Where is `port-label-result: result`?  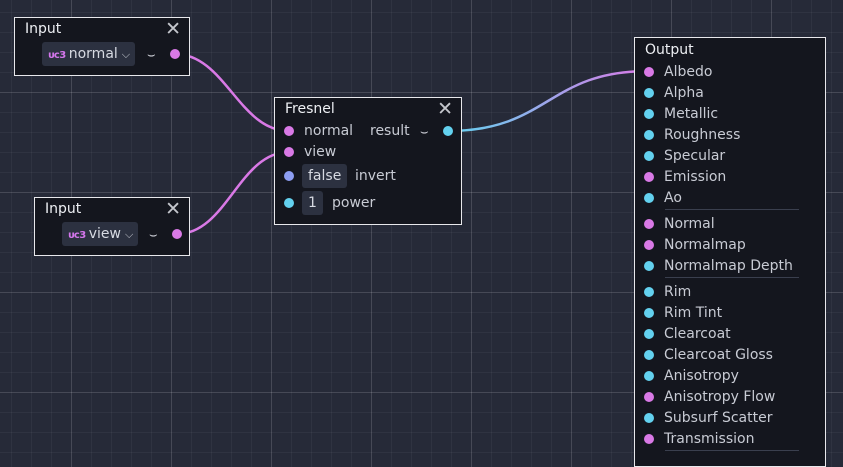 port-label-result: result is located at coordinates (390, 131).